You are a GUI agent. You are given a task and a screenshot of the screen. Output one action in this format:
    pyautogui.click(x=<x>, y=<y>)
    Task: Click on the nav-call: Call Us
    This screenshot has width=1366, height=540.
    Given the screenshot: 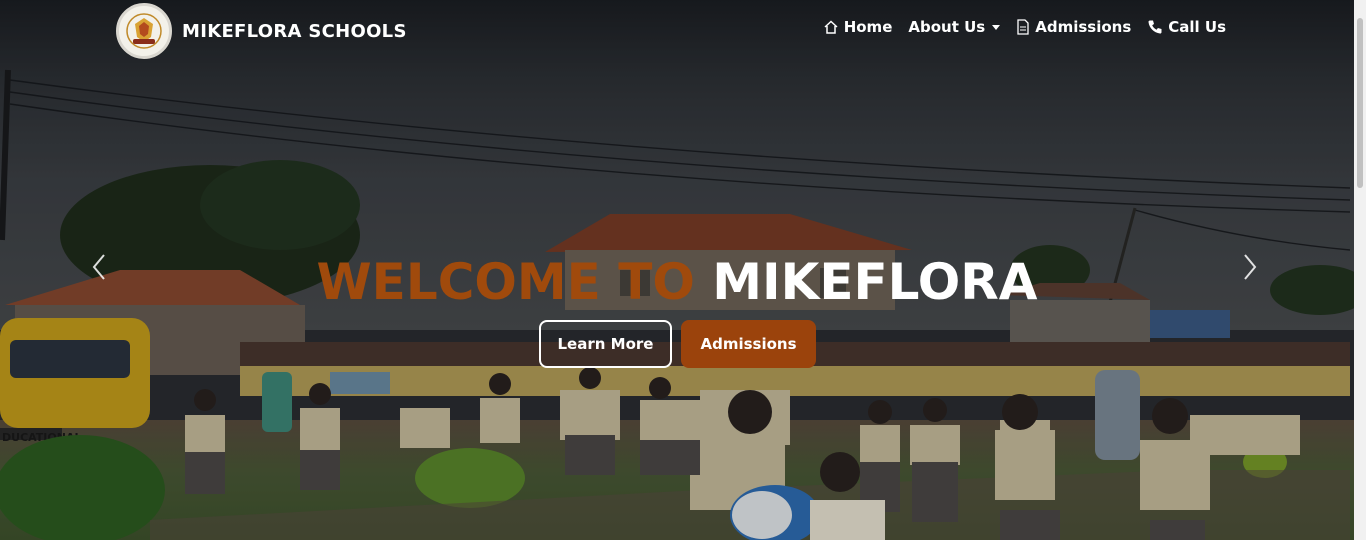 What is the action you would take?
    pyautogui.click(x=1186, y=27)
    